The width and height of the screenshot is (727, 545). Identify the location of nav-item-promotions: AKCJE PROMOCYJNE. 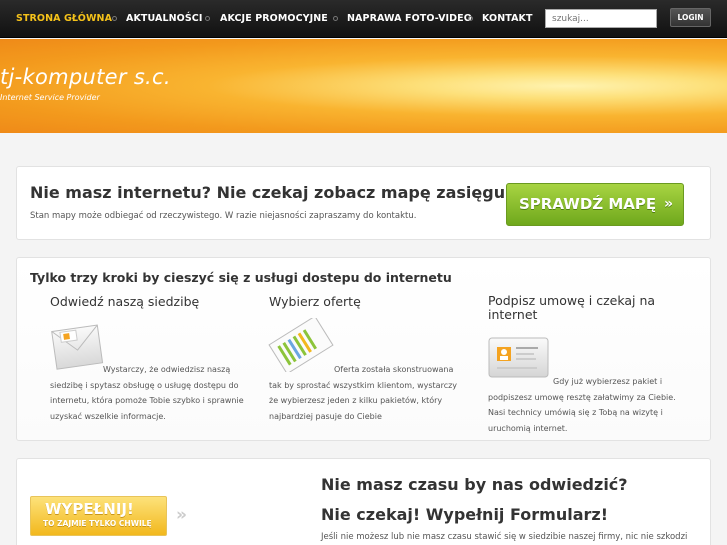
(274, 18).